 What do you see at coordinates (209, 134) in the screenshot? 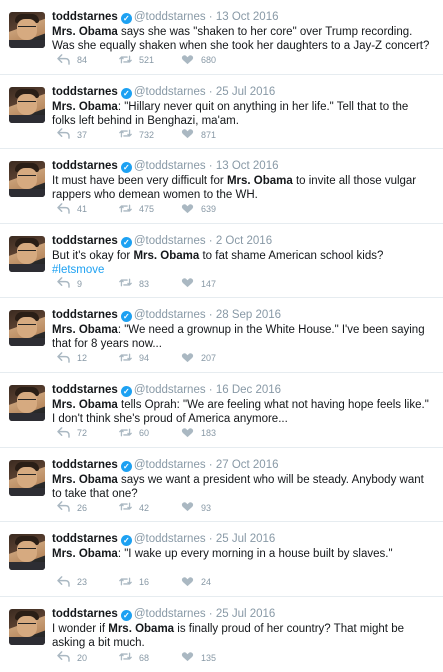
I see `like-count: 871` at bounding box center [209, 134].